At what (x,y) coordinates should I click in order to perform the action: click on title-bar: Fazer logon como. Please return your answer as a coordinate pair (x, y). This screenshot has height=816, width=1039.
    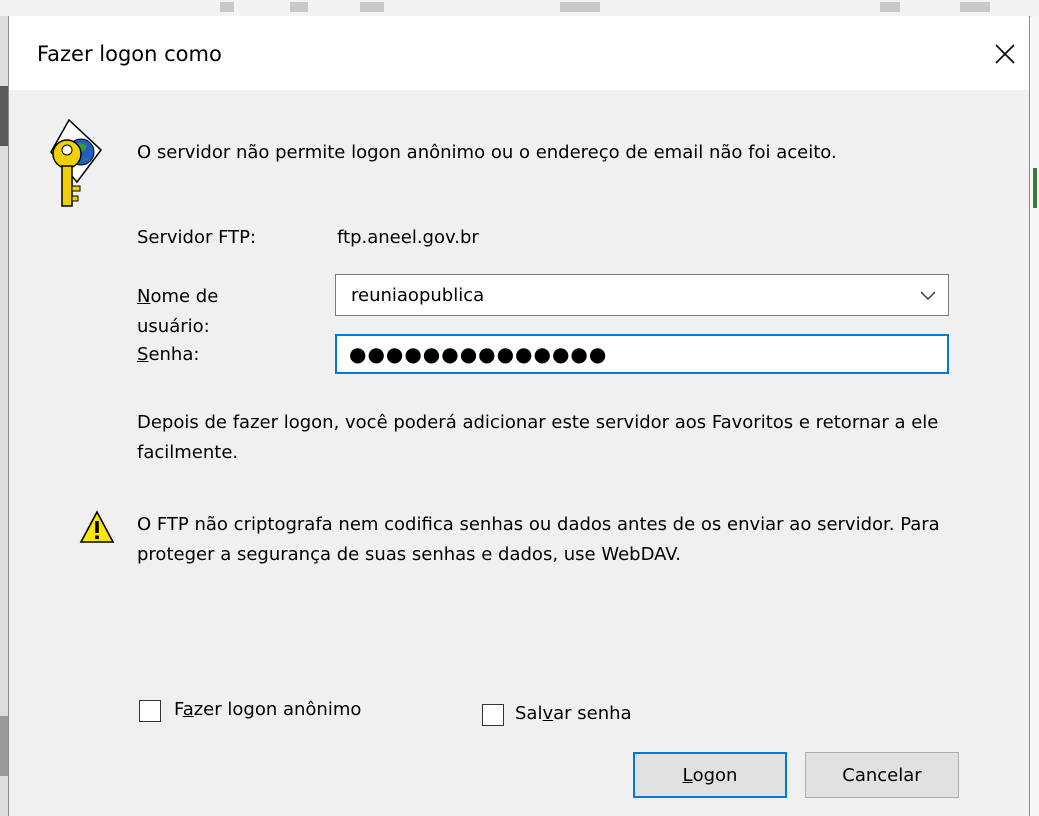
    Looking at the image, I should click on (519, 53).